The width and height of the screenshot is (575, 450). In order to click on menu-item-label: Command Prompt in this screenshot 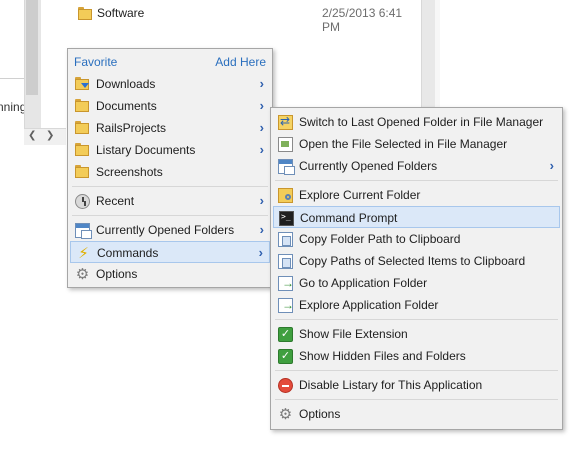, I will do `click(349, 218)`.